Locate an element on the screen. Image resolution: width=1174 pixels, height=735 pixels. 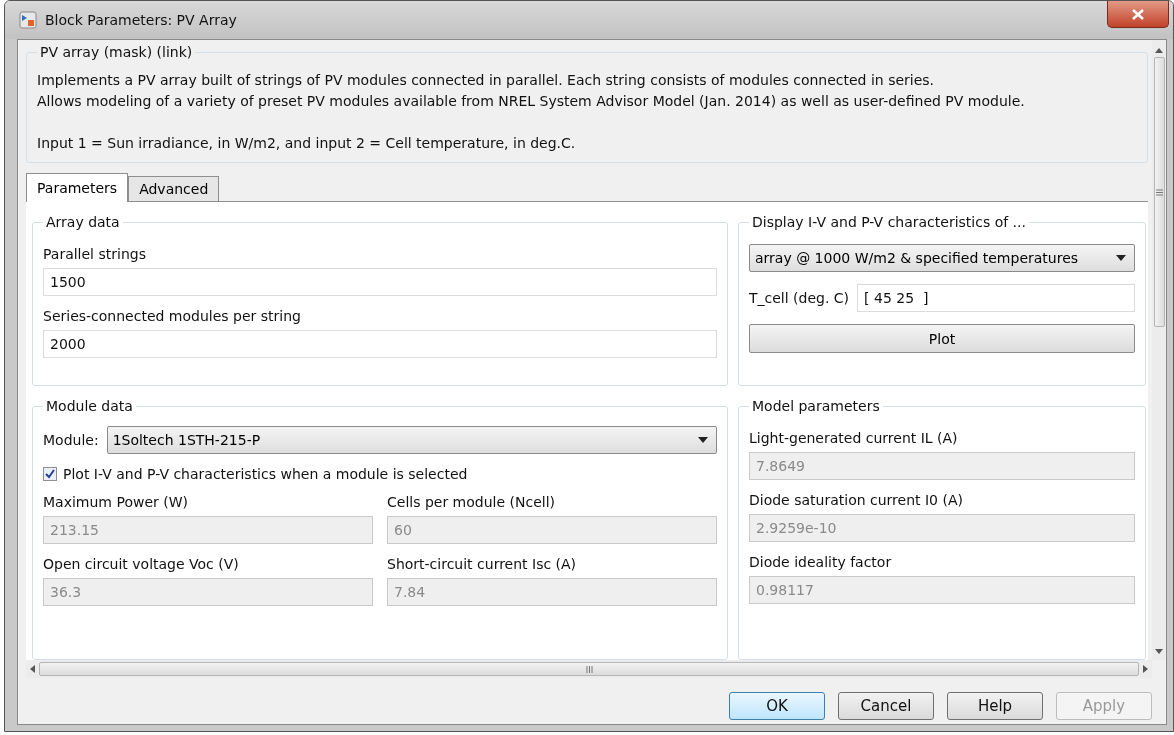
dialog-button: Help is located at coordinates (995, 706).